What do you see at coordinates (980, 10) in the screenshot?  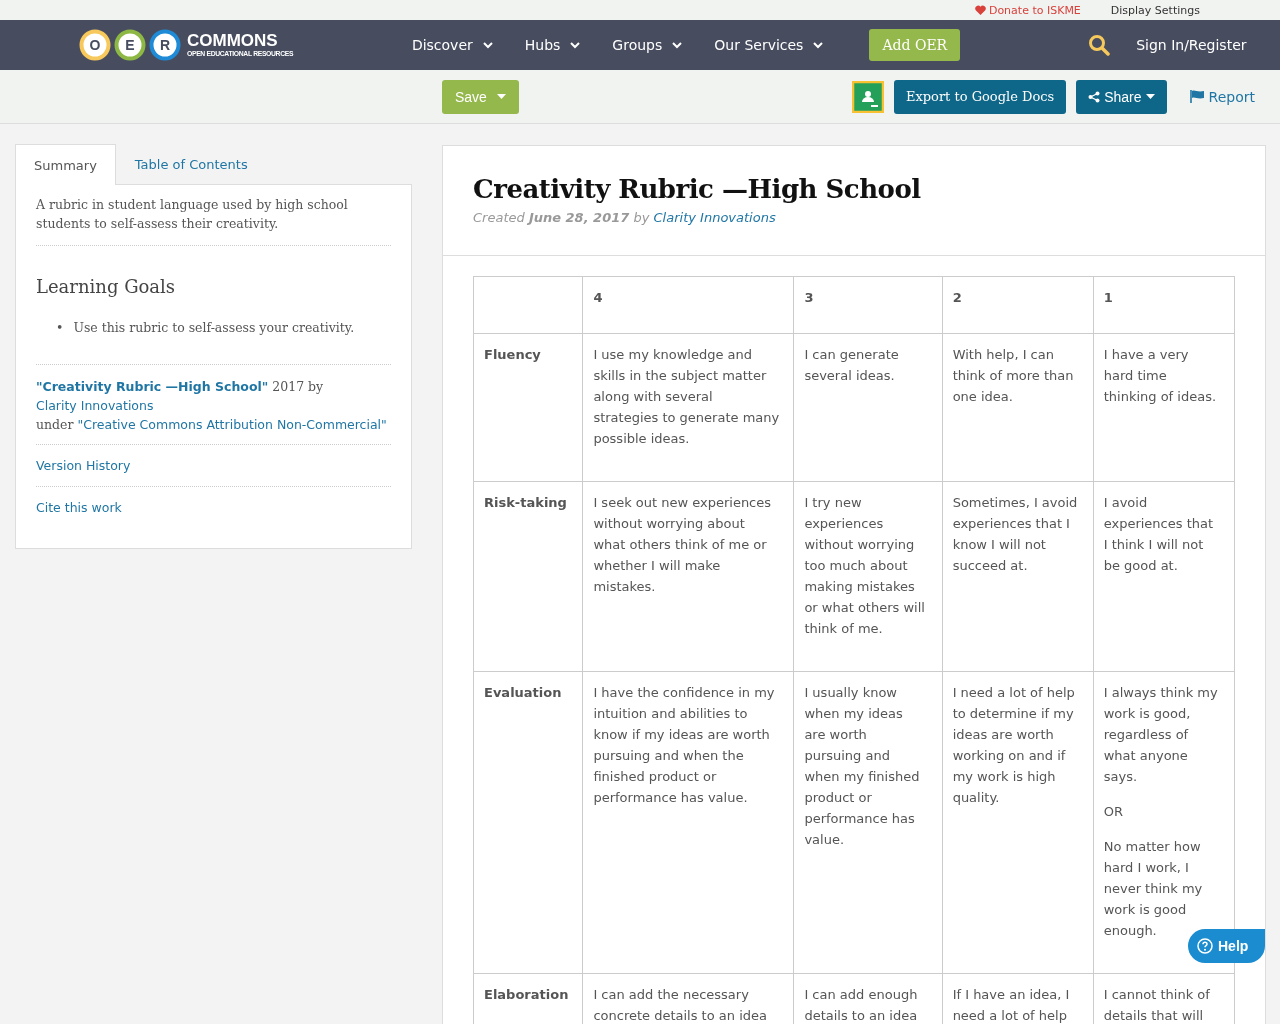 I see `heart-icon` at bounding box center [980, 10].